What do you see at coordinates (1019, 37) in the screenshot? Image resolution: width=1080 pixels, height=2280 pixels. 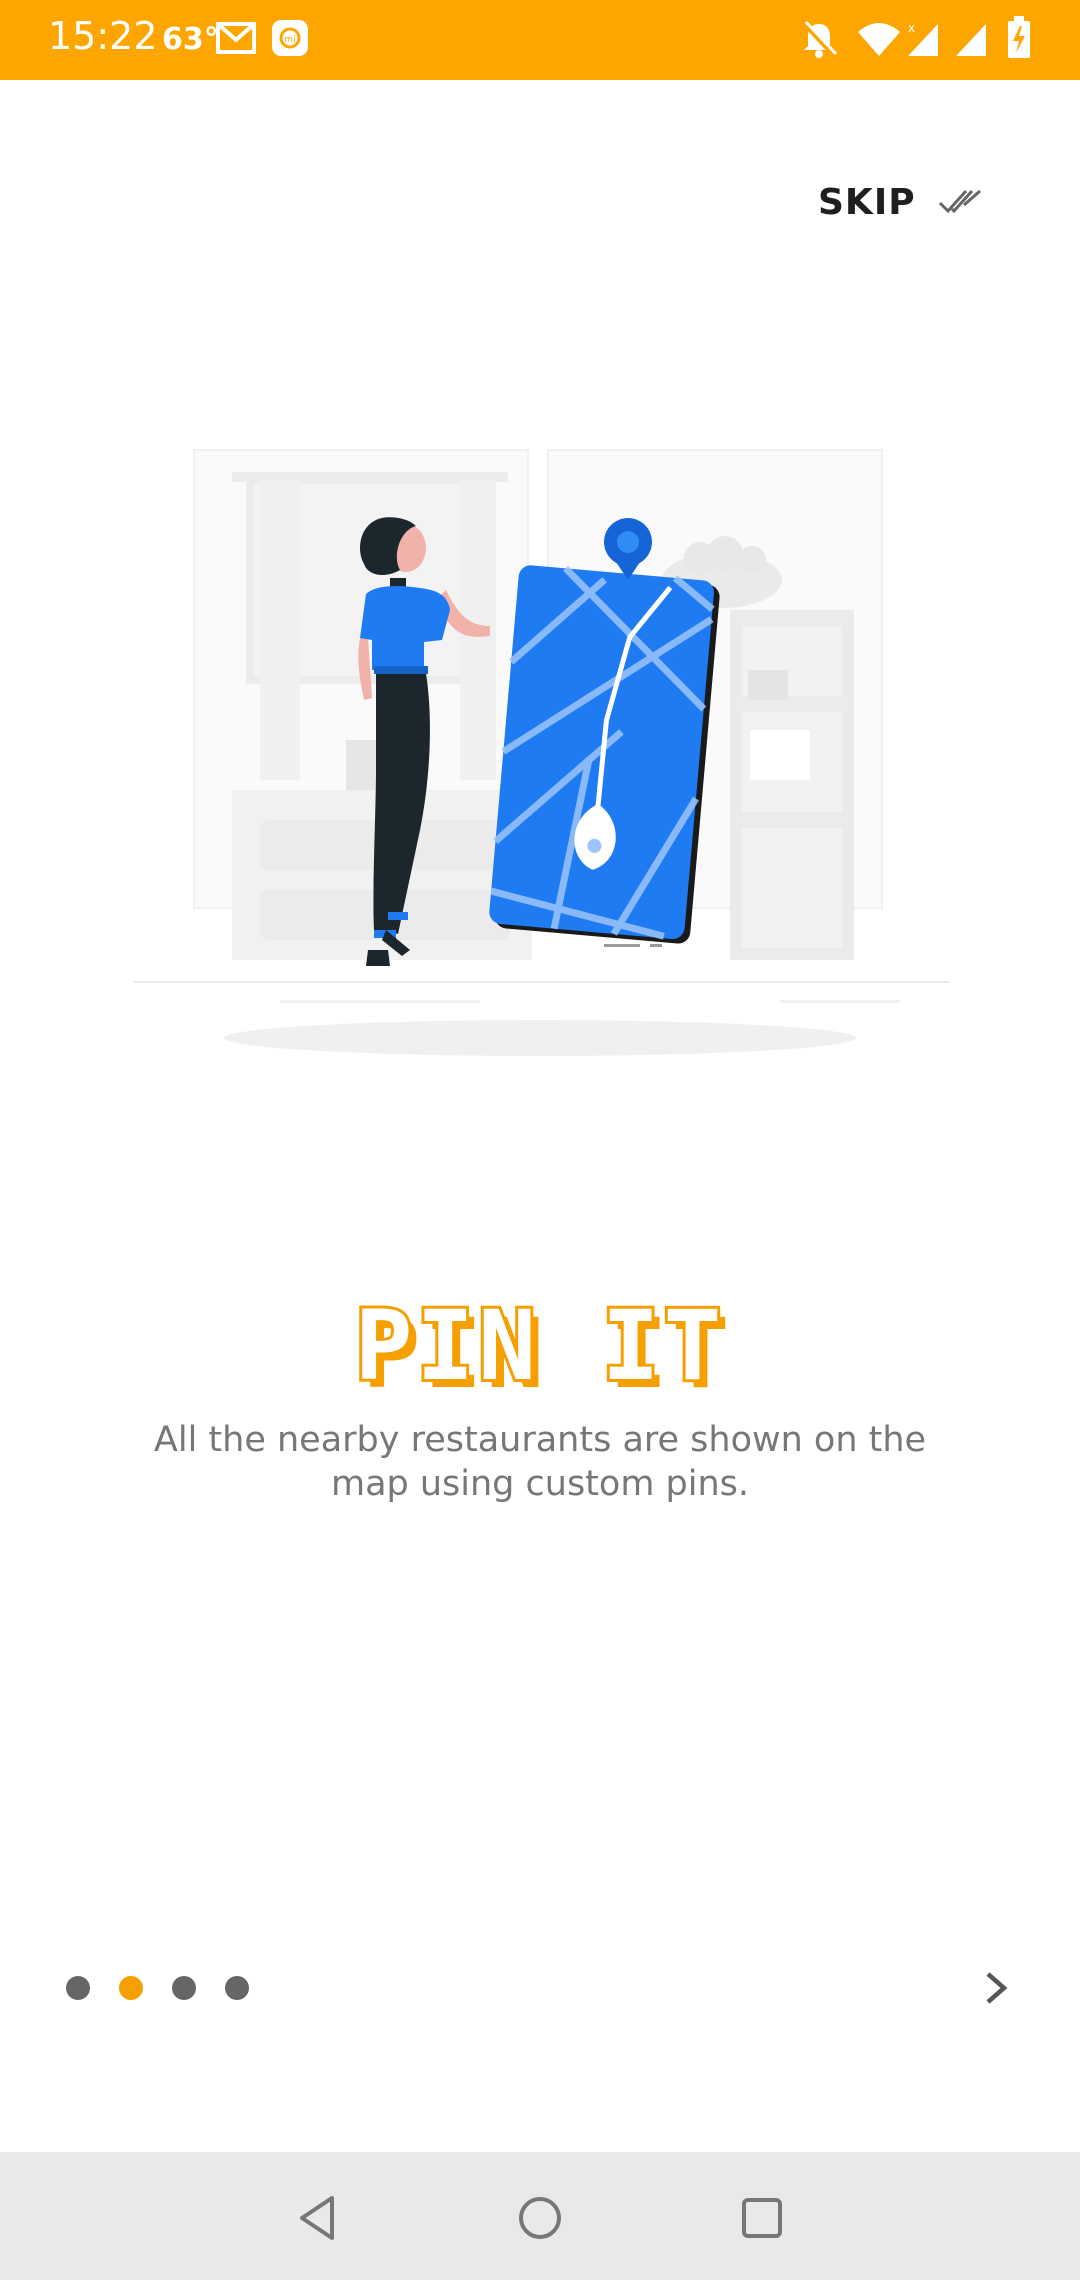 I see `battery-charging-icon` at bounding box center [1019, 37].